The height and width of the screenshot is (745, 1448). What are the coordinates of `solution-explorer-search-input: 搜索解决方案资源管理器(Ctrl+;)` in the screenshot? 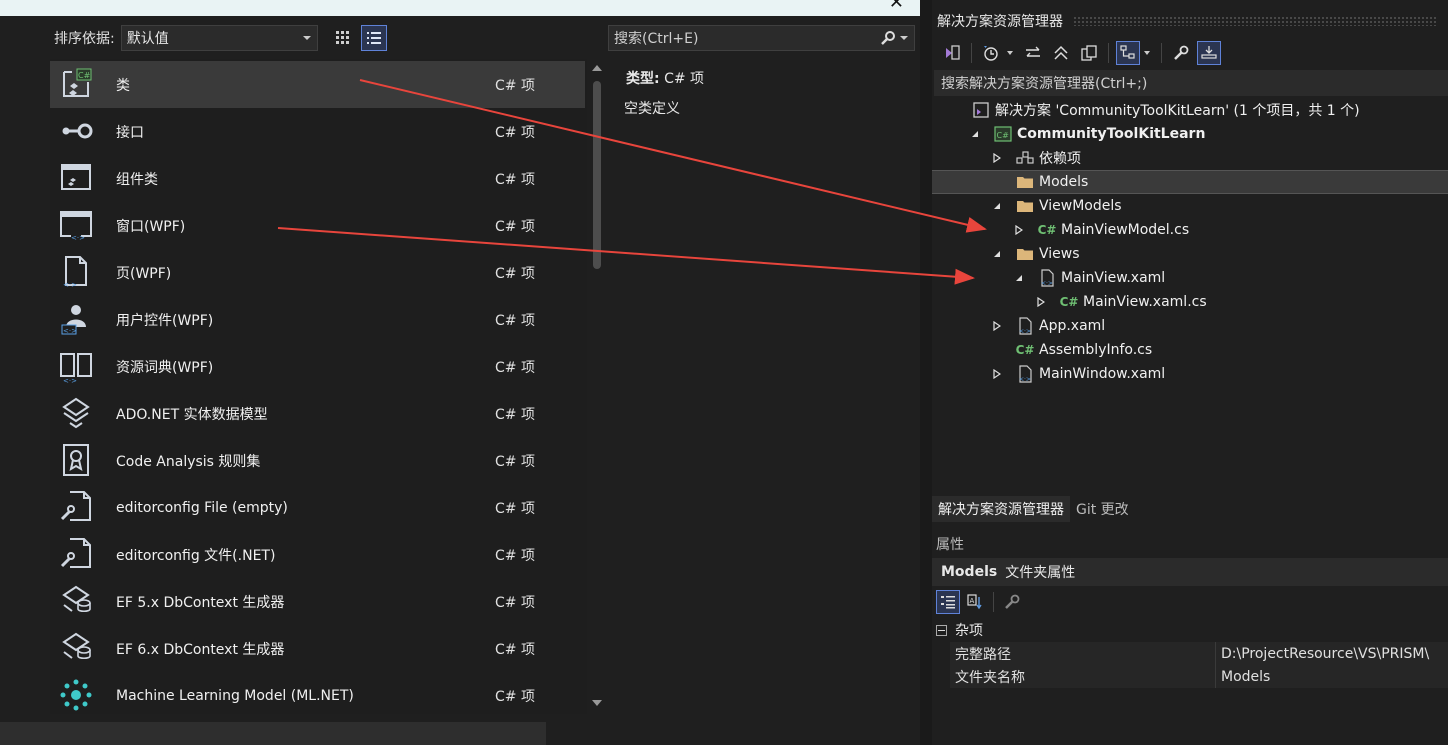 It's located at (1191, 83).